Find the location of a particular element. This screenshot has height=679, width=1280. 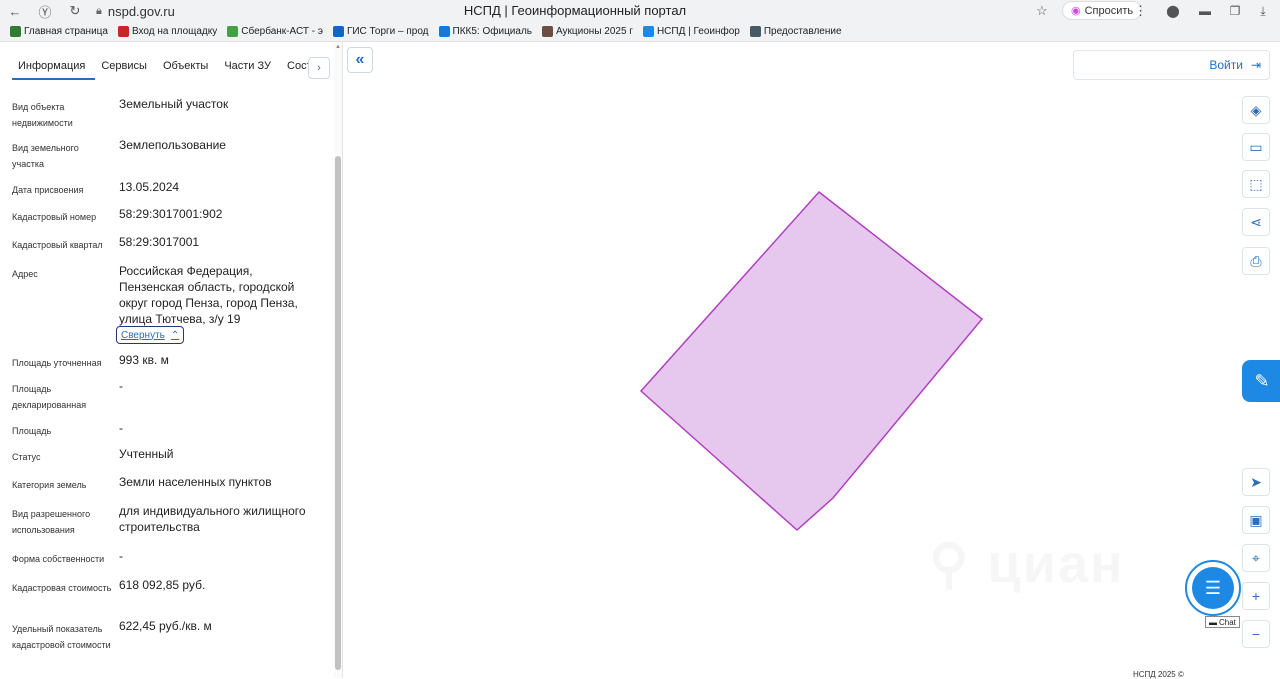

tab-0: Информация is located at coordinates (54, 68).